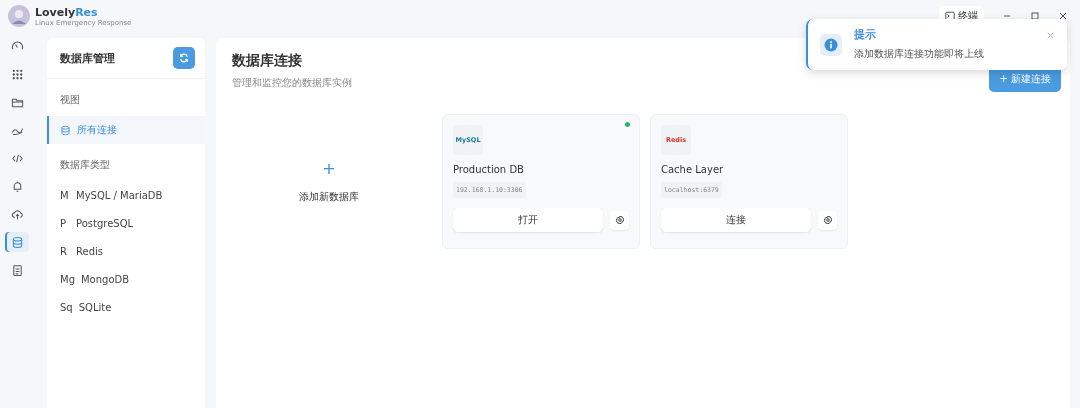 The height and width of the screenshot is (408, 1080). What do you see at coordinates (17, 74) in the screenshot?
I see `grid-icon` at bounding box center [17, 74].